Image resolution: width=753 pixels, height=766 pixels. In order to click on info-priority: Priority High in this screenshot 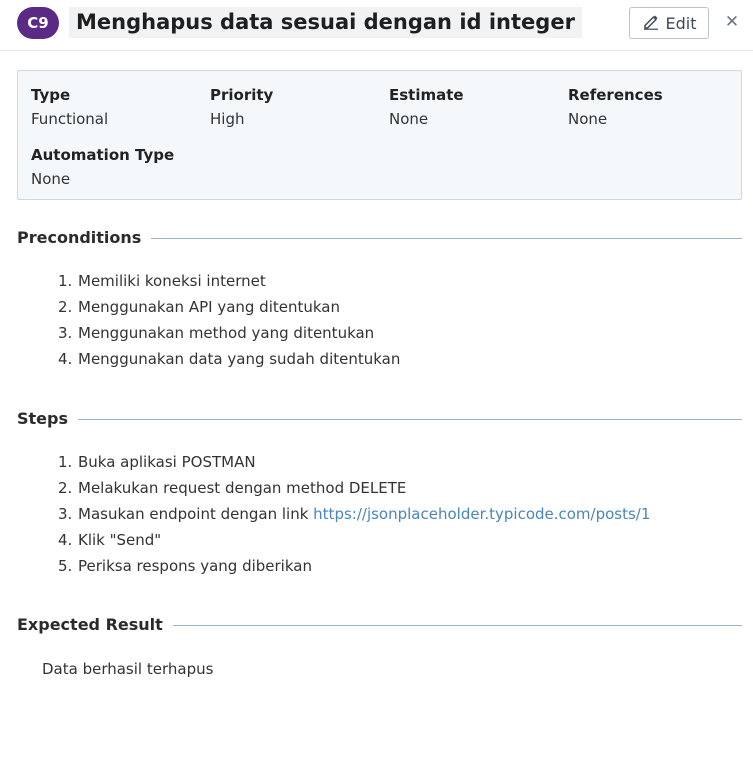, I will do `click(241, 107)`.